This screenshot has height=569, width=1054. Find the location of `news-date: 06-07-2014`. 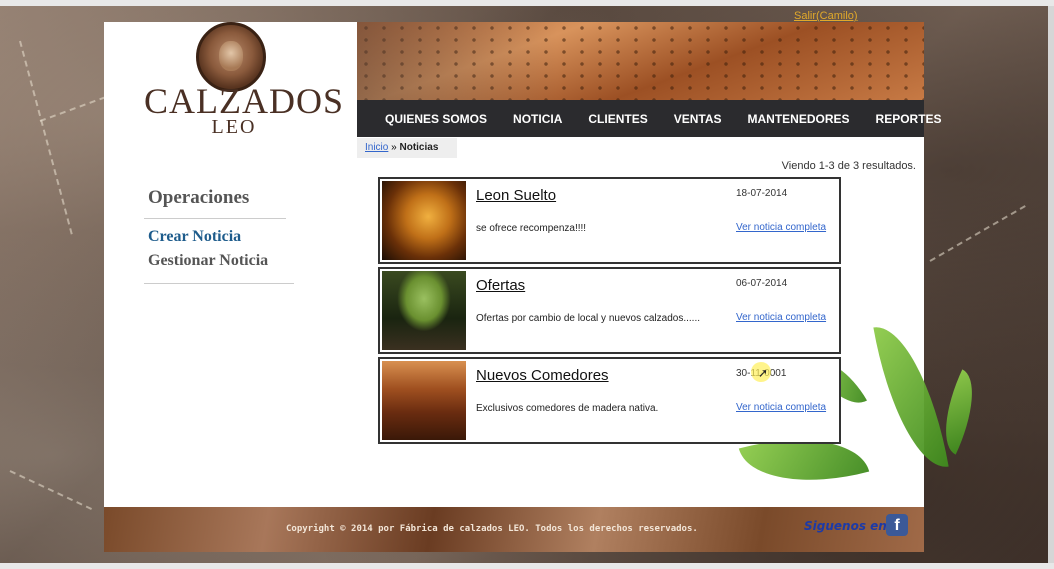

news-date: 06-07-2014 is located at coordinates (762, 283).